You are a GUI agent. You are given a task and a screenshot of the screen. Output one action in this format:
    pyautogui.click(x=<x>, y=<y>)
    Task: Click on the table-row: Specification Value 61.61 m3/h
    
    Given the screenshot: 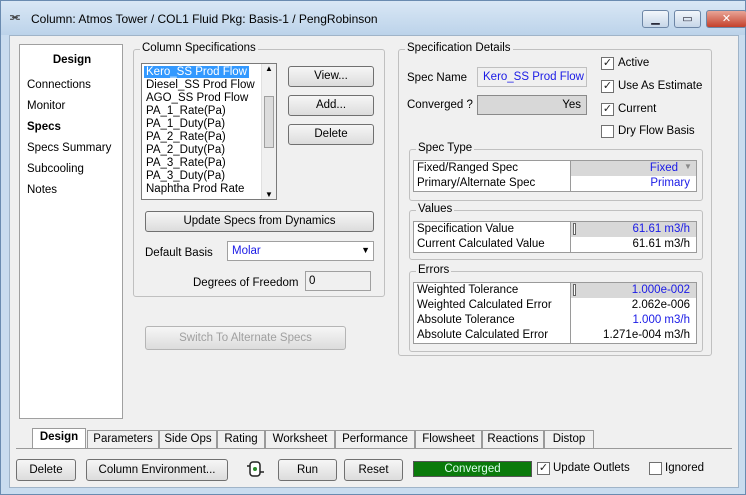 What is the action you would take?
    pyautogui.click(x=555, y=229)
    